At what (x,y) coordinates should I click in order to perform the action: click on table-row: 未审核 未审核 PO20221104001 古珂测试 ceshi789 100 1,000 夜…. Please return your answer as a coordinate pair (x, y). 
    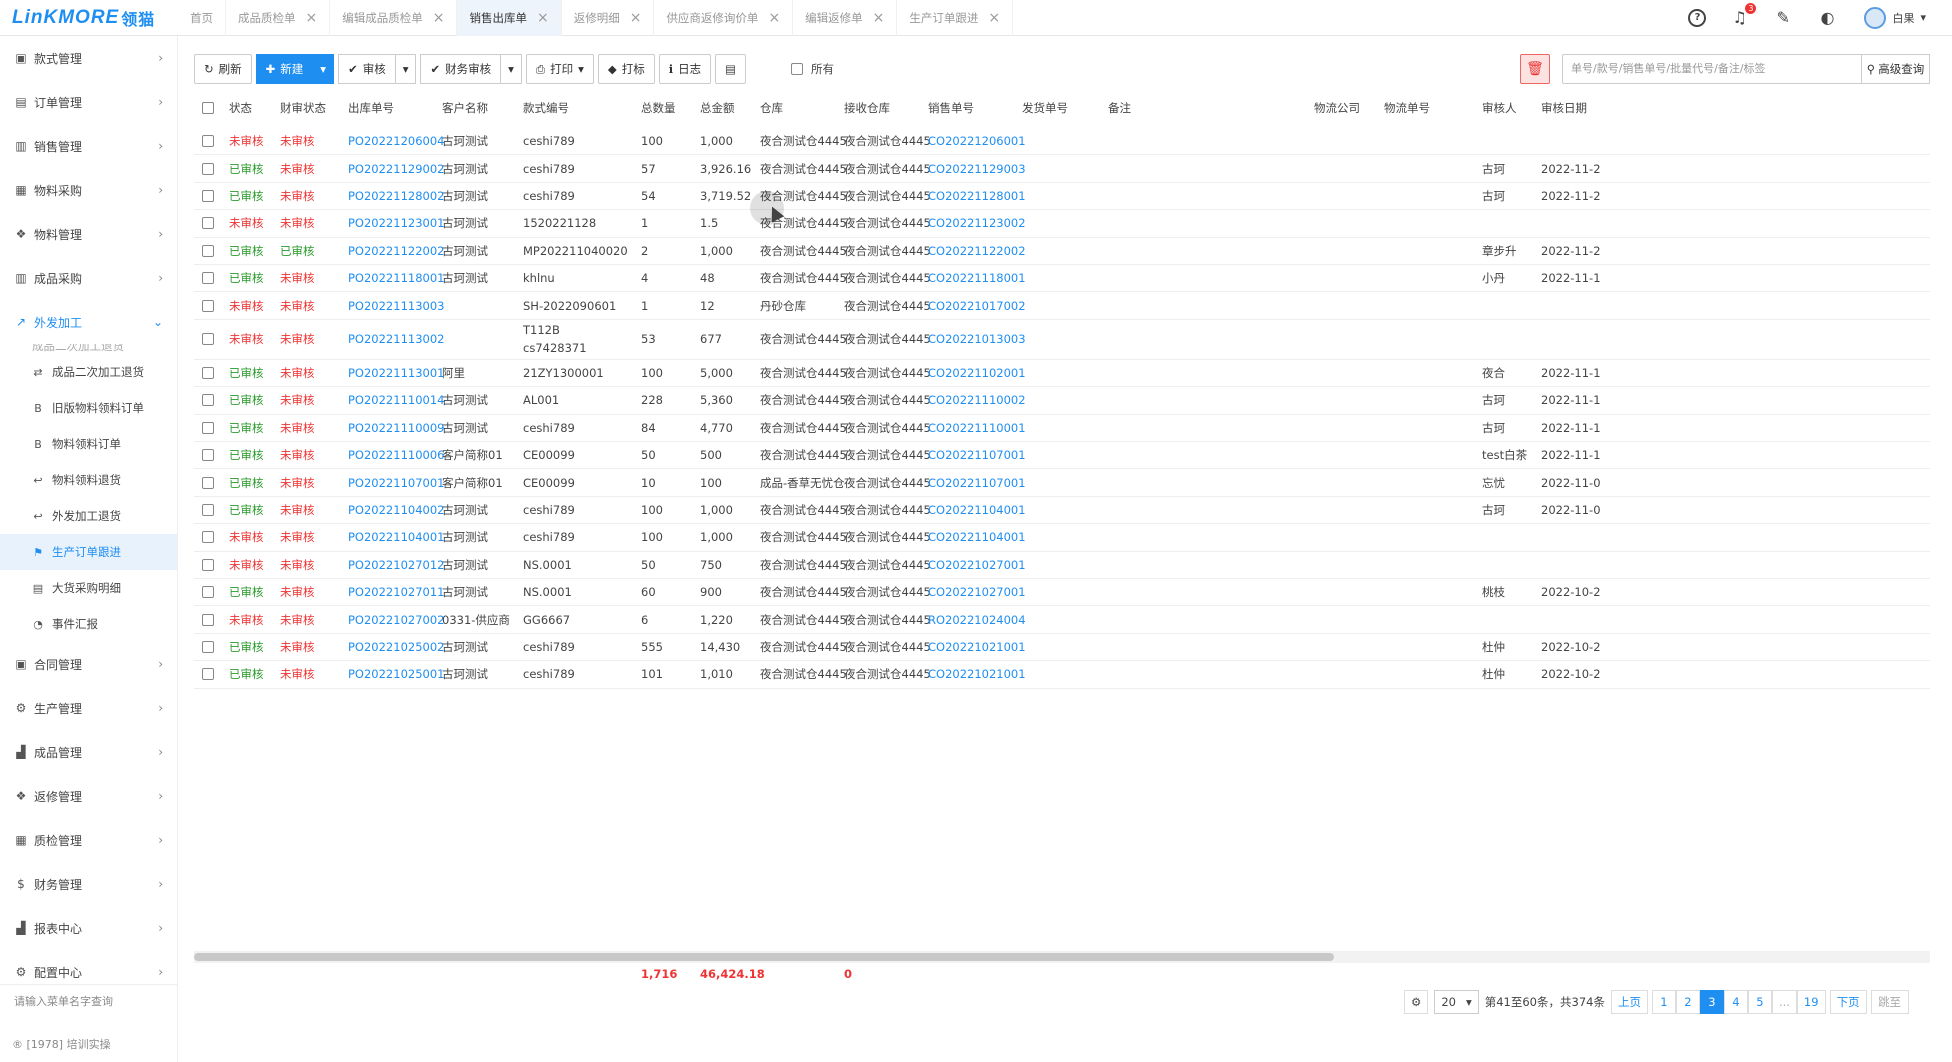
    Looking at the image, I should click on (1062, 538).